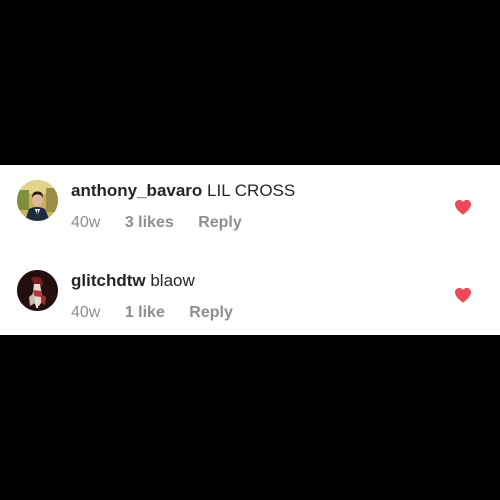 Image resolution: width=500 pixels, height=500 pixels. I want to click on comment-username: anthony_bavaro, so click(136, 190).